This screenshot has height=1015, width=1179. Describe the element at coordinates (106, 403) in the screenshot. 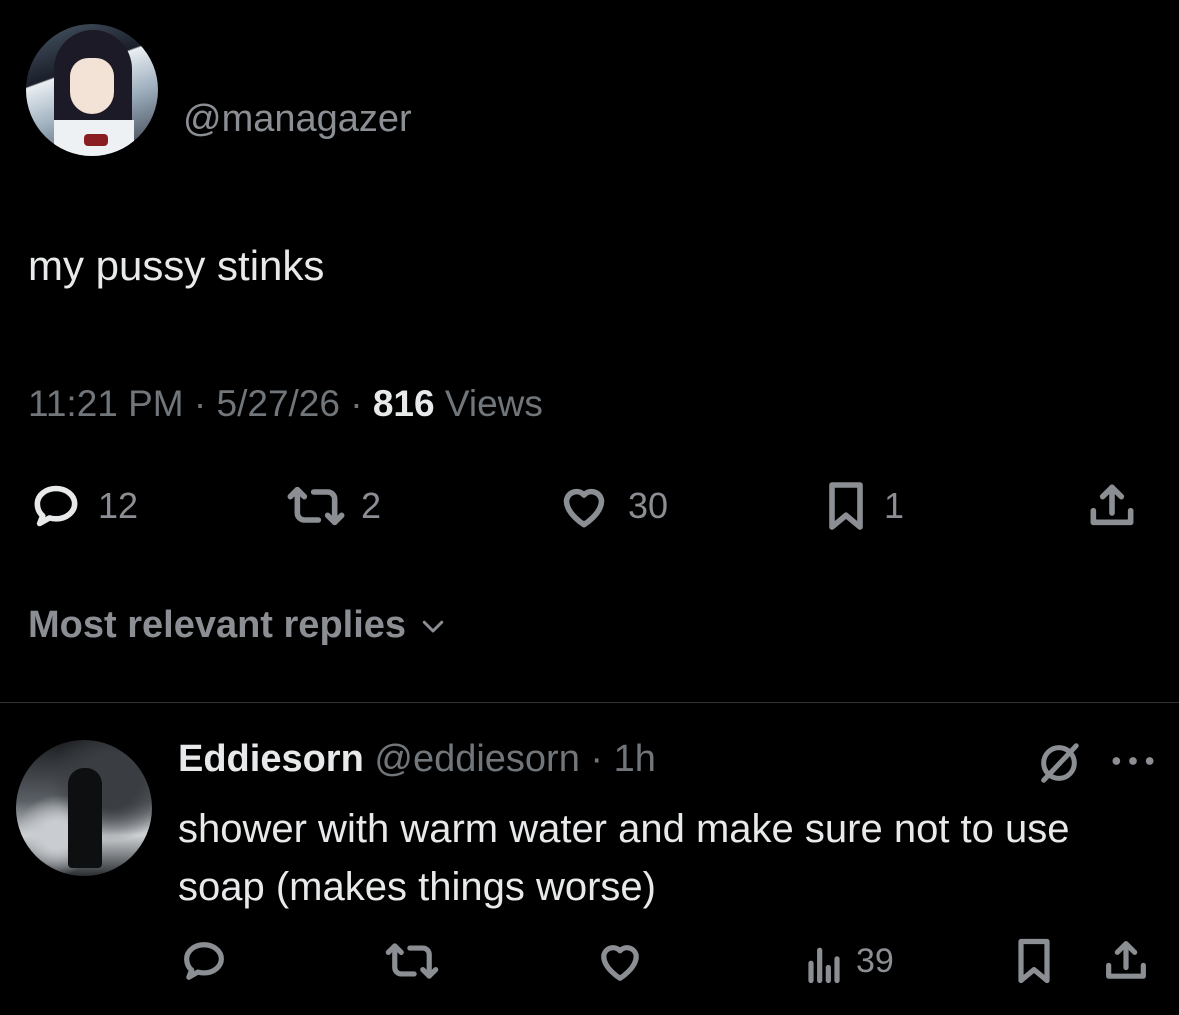

I see `tweet-time: 11:21 PM` at that location.